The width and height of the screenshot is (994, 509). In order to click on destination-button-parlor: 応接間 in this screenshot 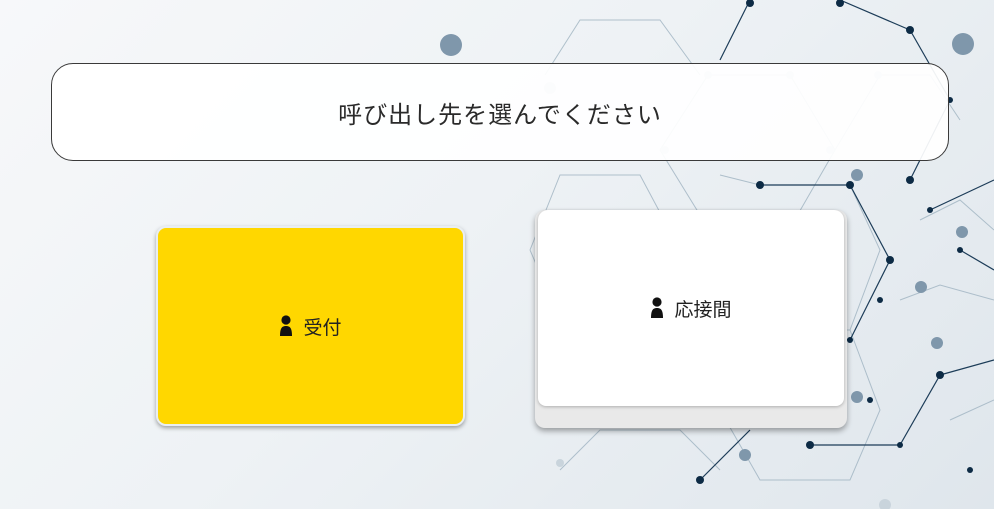, I will do `click(691, 308)`.